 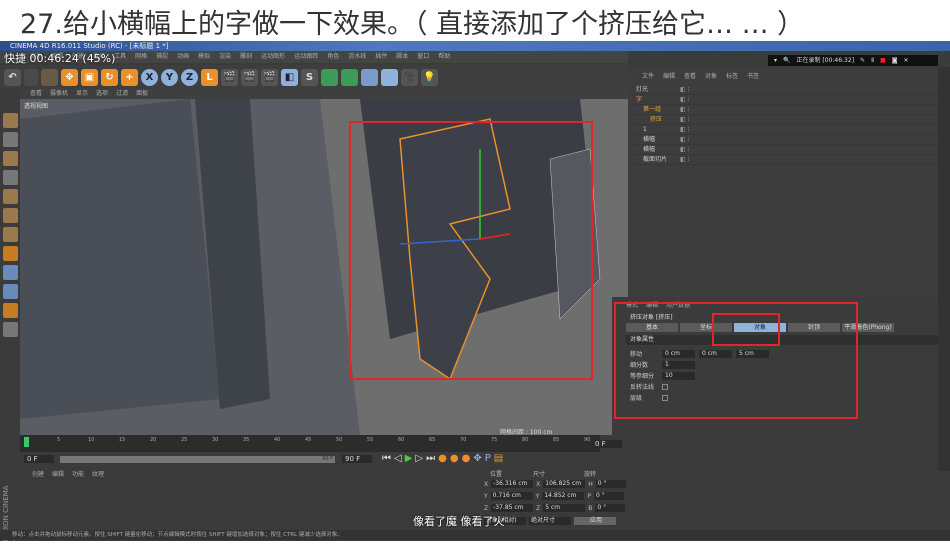 What do you see at coordinates (10, 215) in the screenshot?
I see `edges-mode-icon` at bounding box center [10, 215].